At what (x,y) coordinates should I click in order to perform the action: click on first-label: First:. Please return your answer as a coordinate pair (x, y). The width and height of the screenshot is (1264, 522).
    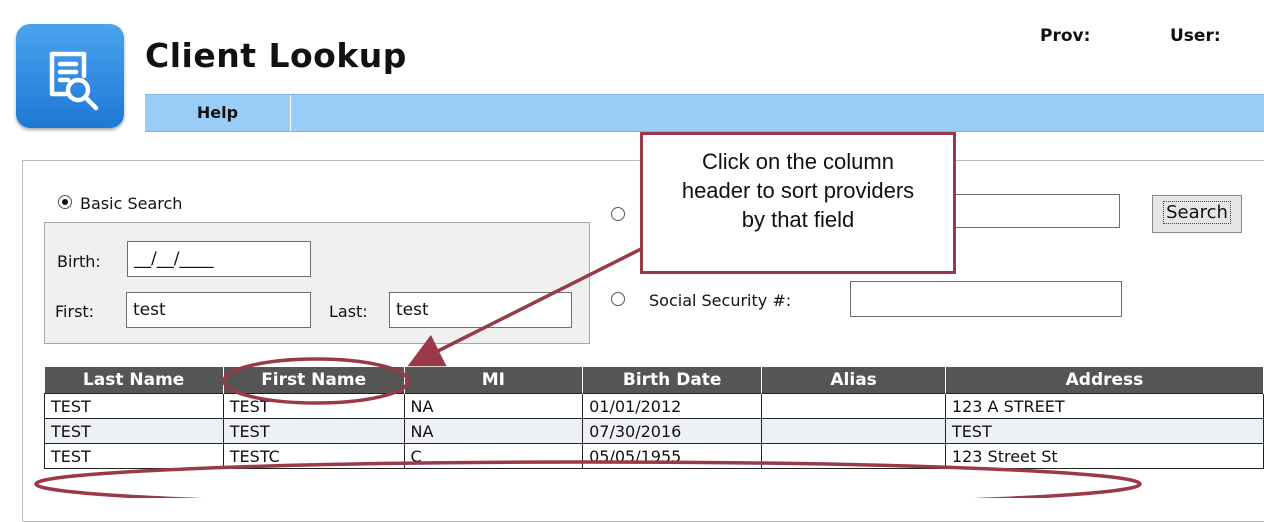
    Looking at the image, I should click on (75, 311).